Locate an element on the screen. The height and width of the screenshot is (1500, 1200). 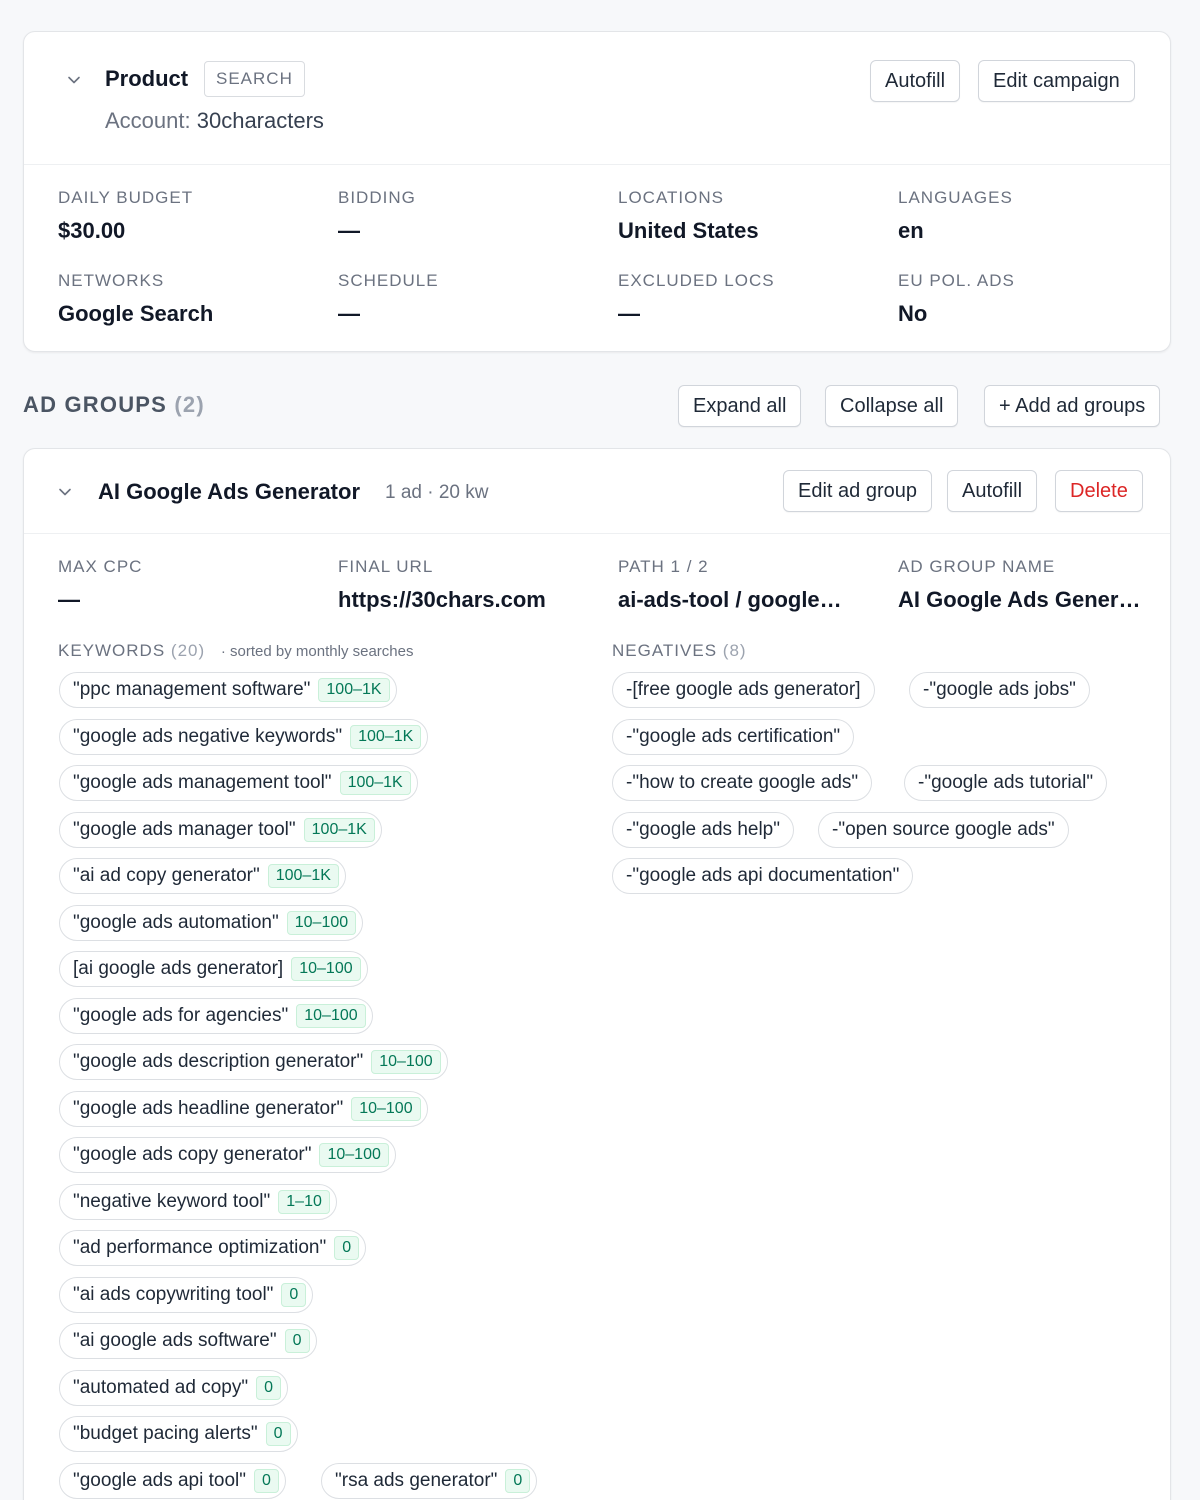
negatives-heading: NEGATIVES (8) is located at coordinates (679, 651).